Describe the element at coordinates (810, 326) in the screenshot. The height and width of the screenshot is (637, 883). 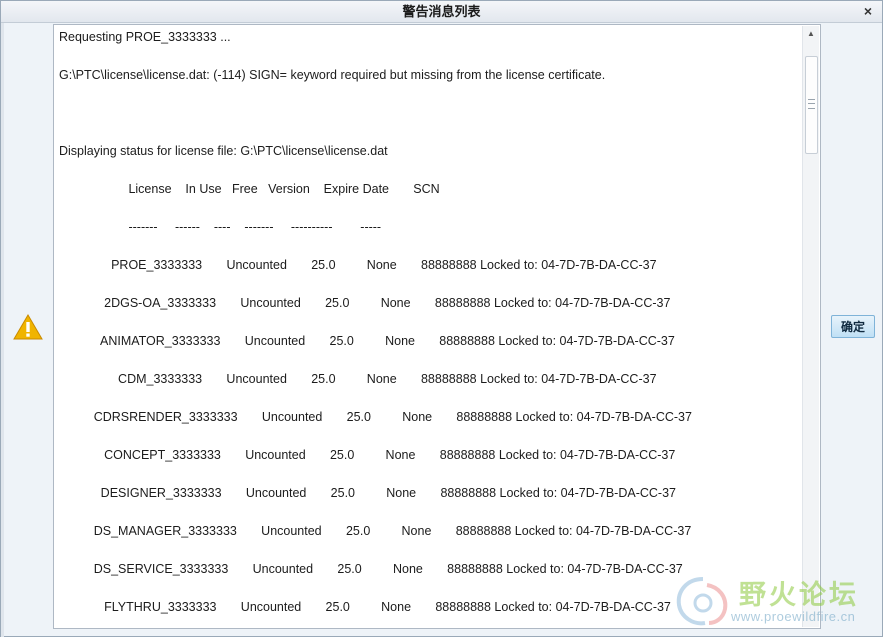
I see `vertical-scrollbar: ▲` at that location.